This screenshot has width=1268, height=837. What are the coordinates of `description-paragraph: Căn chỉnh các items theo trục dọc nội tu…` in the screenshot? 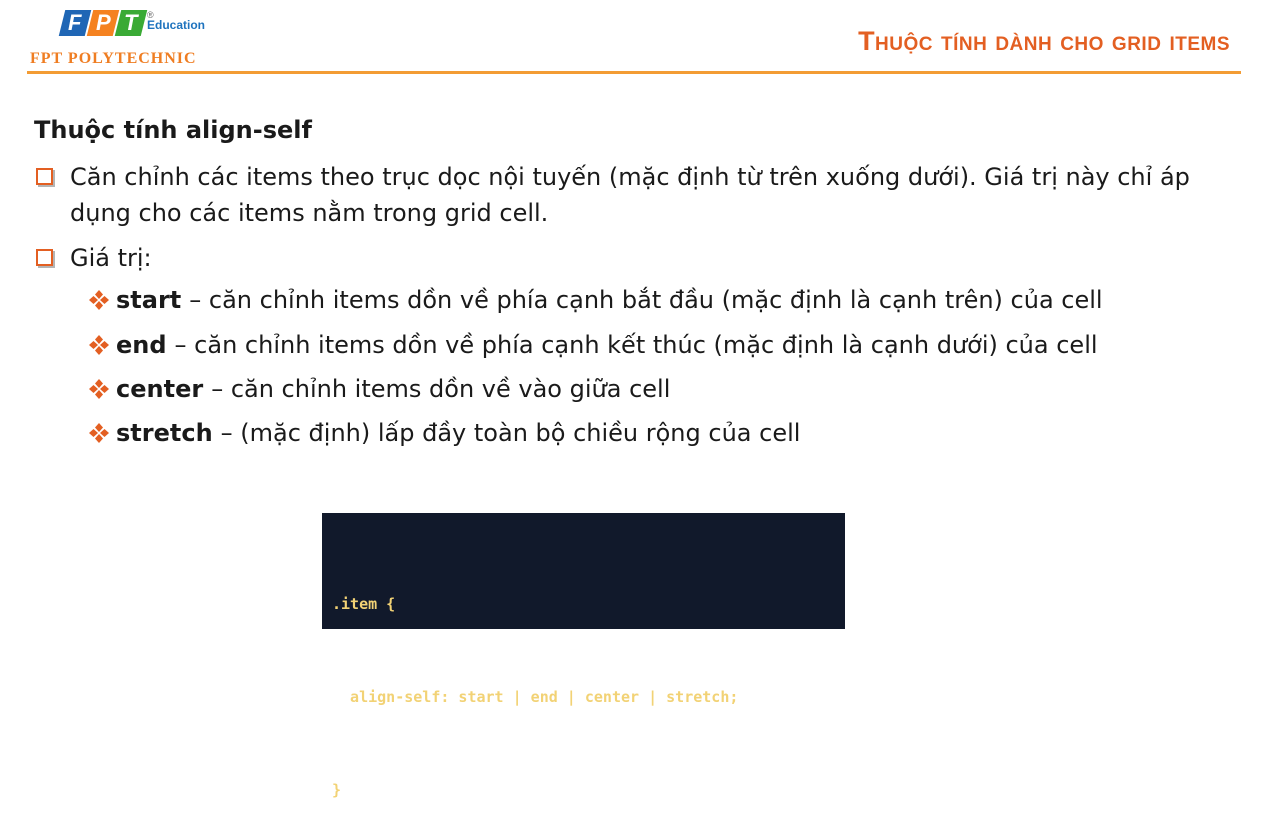 It's located at (630, 195).